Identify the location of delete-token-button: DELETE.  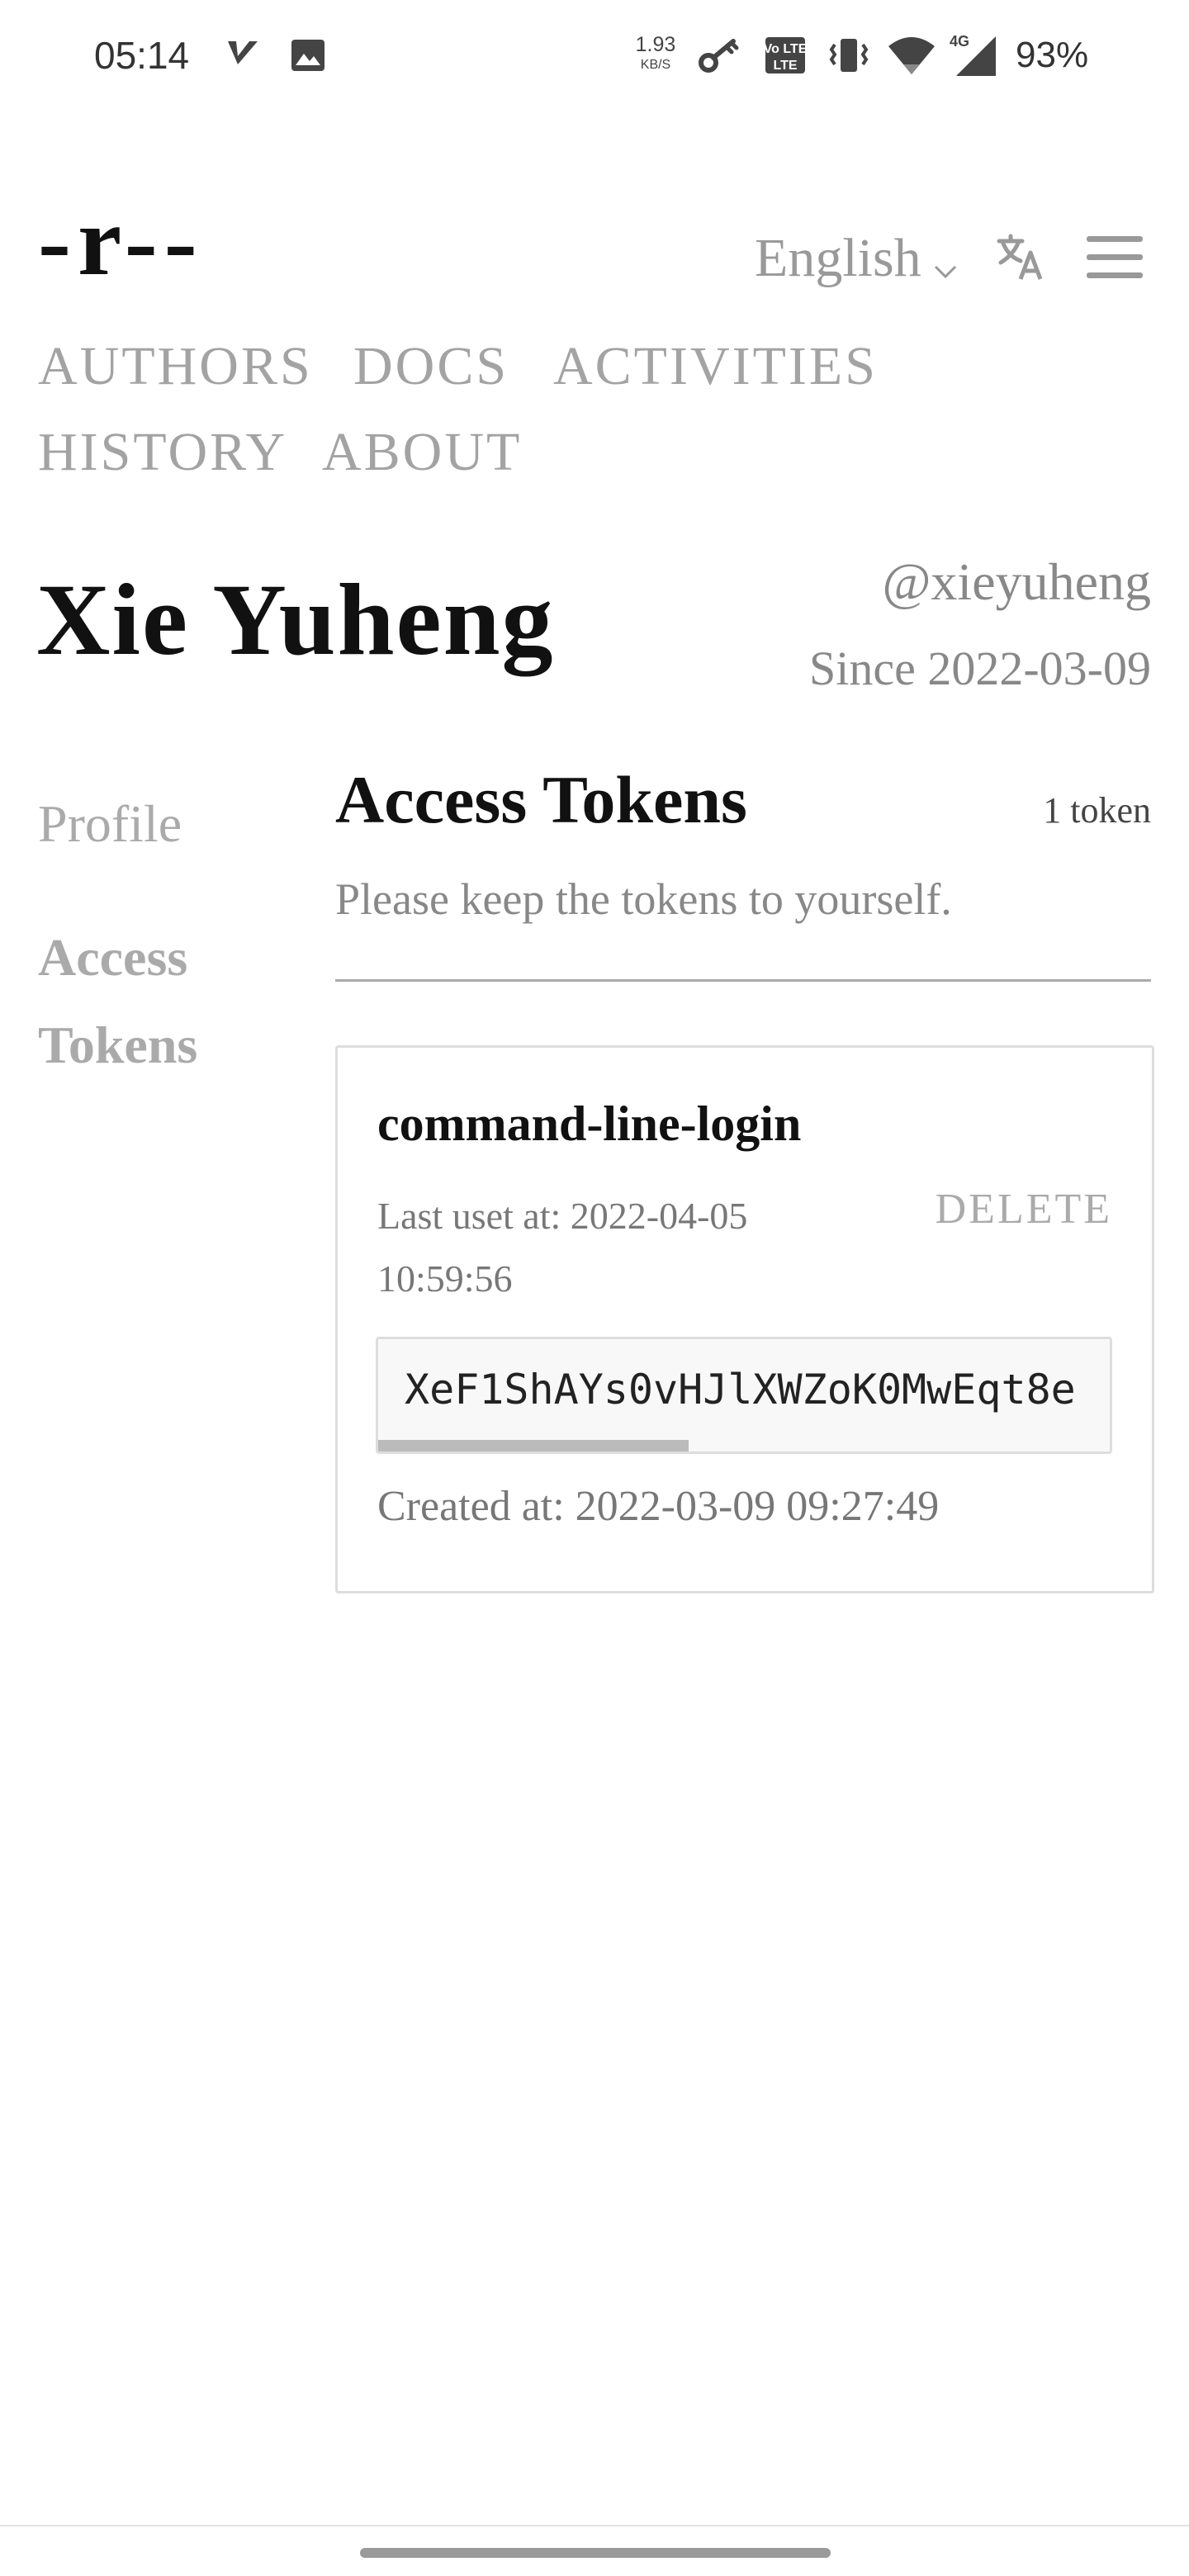
(1024, 1209).